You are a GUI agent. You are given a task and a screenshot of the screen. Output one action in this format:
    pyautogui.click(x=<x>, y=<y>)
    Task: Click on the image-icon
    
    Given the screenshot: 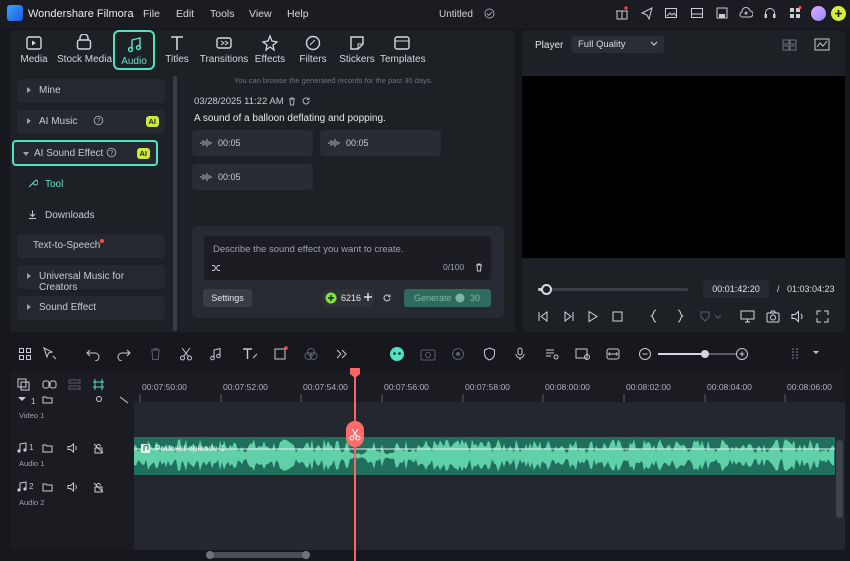 What is the action you would take?
    pyautogui.click(x=671, y=13)
    